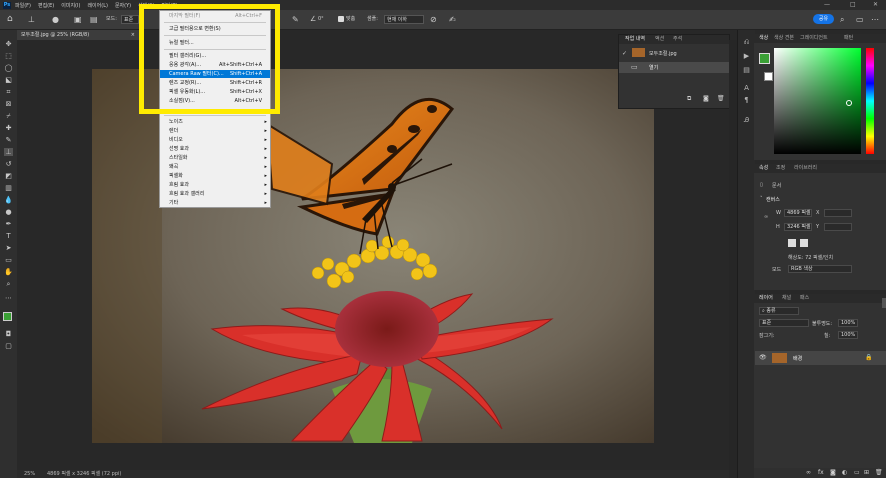  I want to click on foreground-color-swatch, so click(7, 316).